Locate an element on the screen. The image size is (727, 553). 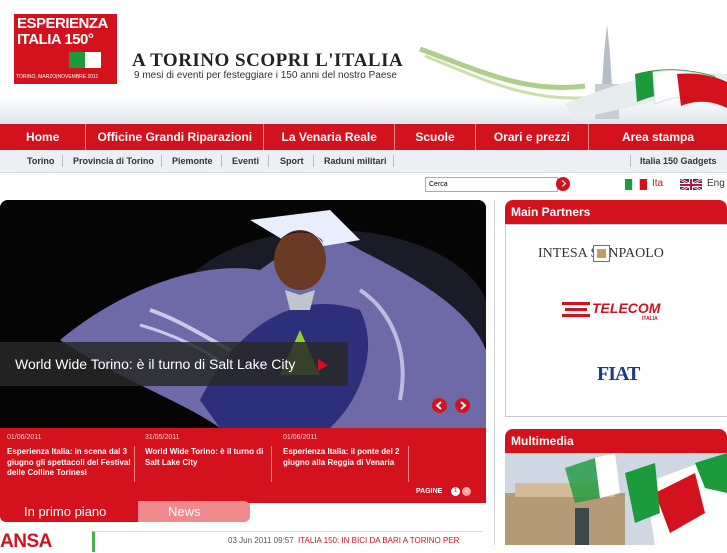
italy-flag-icon is located at coordinates (636, 184).